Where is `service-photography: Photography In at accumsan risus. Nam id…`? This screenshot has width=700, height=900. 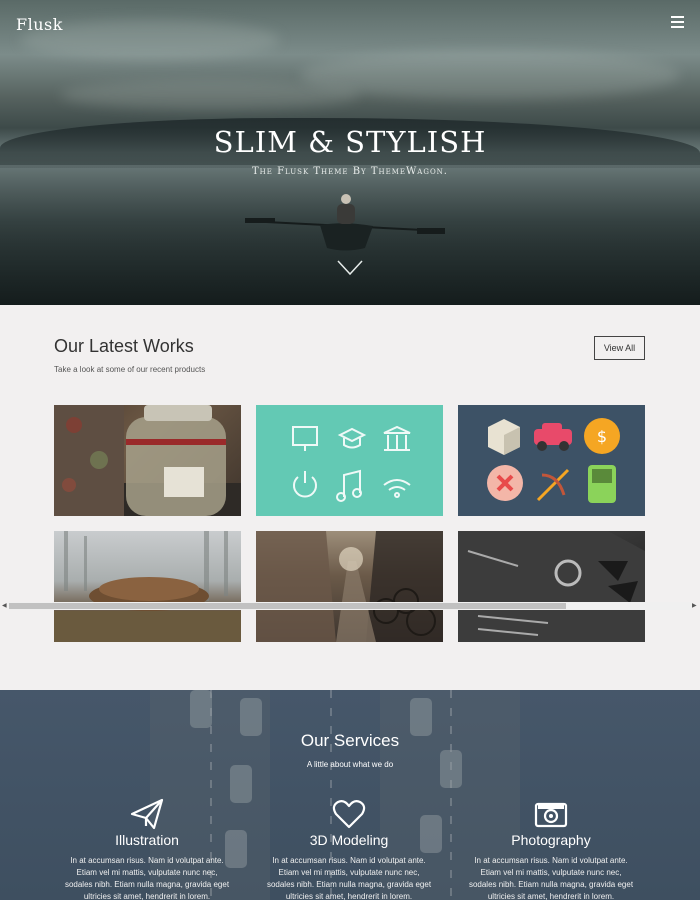
service-photography: Photography In at accumsan risus. Nam id… is located at coordinates (551, 849).